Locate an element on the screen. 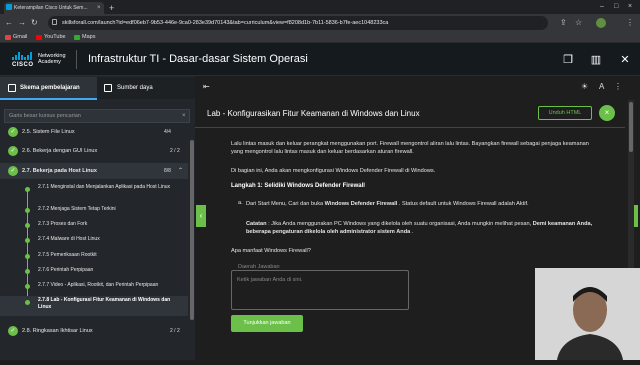 This screenshot has height=365, width=640. answer-area-legend: Daerah Jawaban is located at coordinates (259, 267).